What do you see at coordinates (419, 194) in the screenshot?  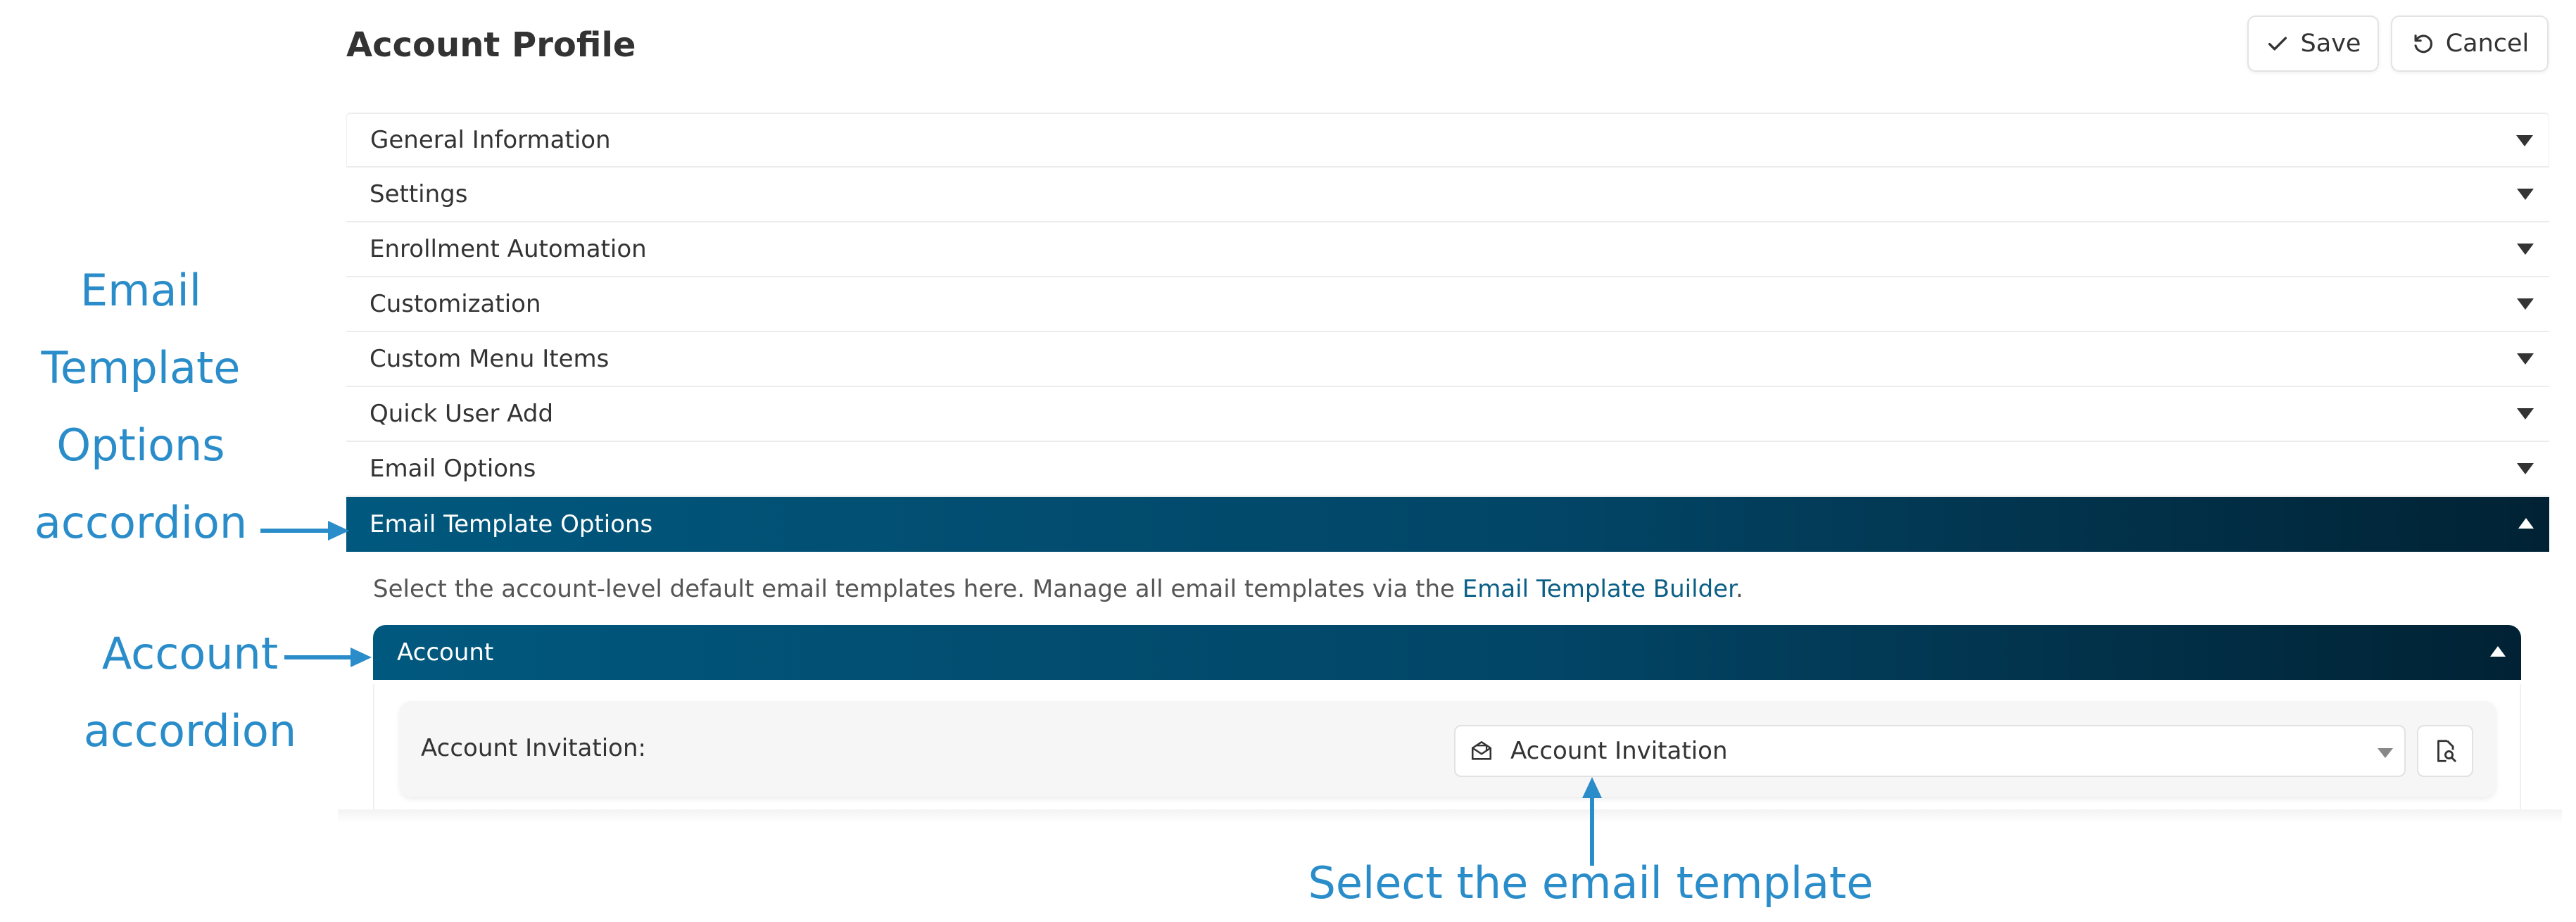 I see `accordion-label: Settings` at bounding box center [419, 194].